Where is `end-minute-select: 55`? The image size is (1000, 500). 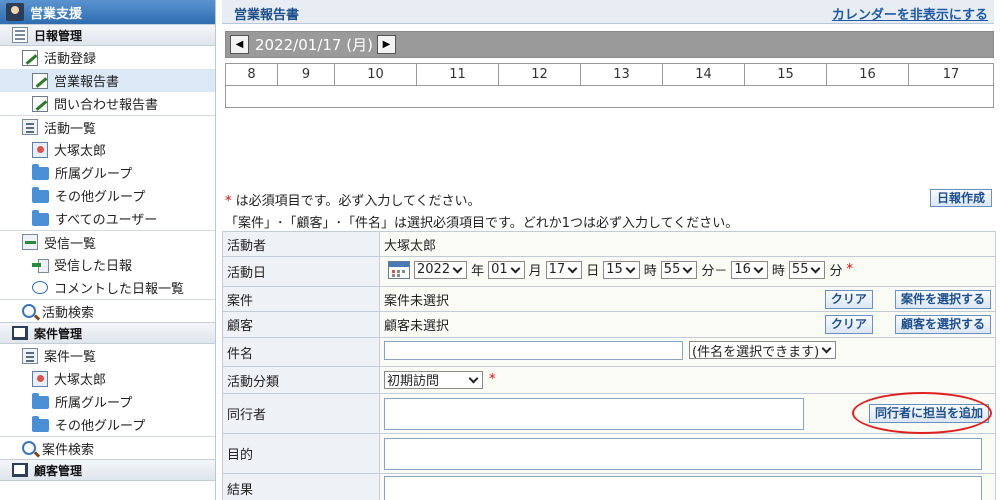 end-minute-select: 55 is located at coordinates (807, 269).